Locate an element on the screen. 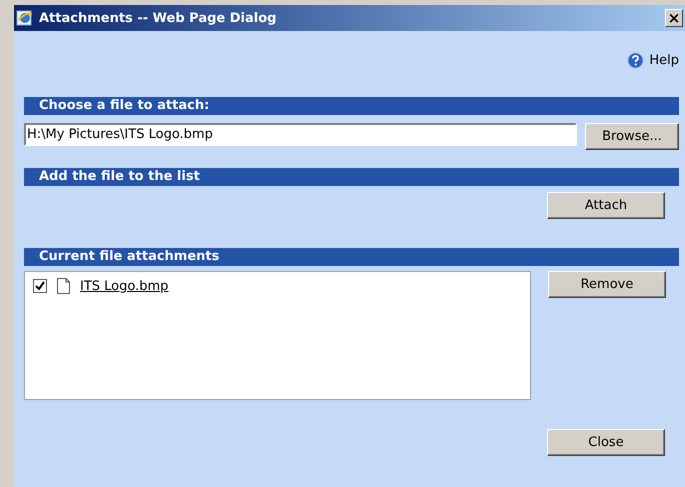  document-icon is located at coordinates (63, 286).